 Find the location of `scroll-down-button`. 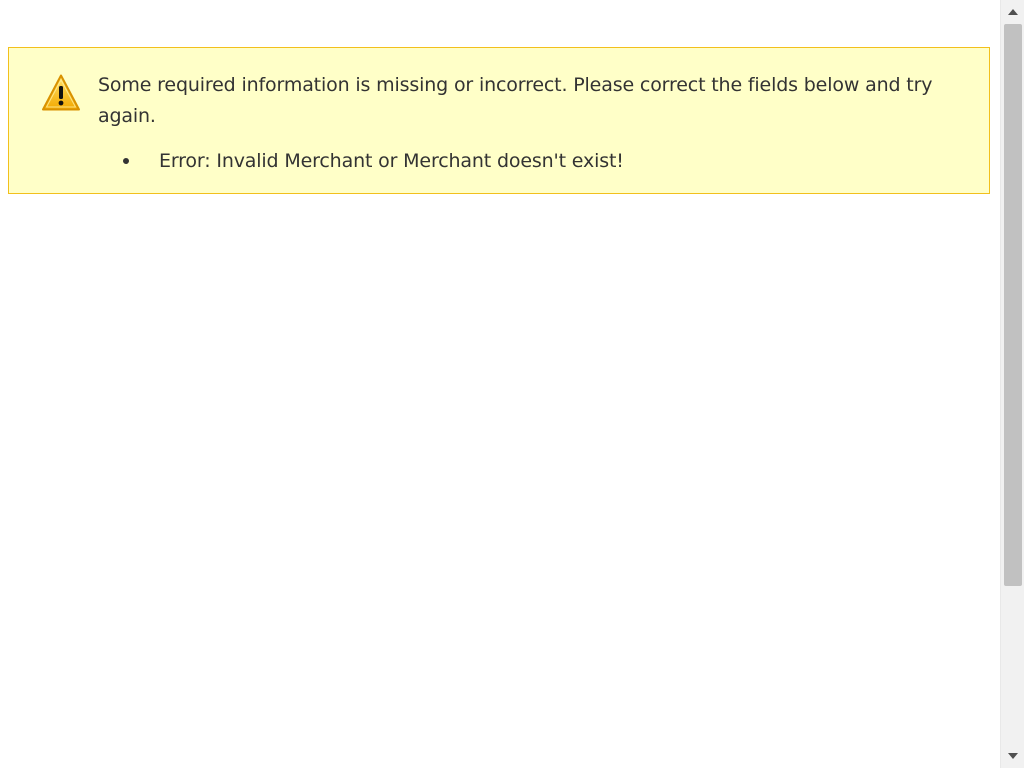

scroll-down-button is located at coordinates (1012, 756).